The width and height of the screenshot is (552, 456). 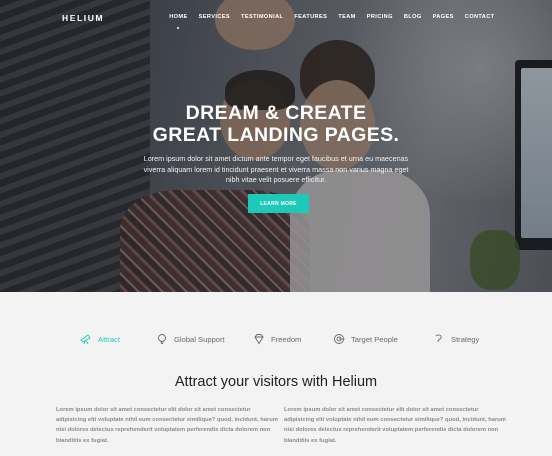 What do you see at coordinates (374, 339) in the screenshot?
I see `tab-target-people-label: Target People` at bounding box center [374, 339].